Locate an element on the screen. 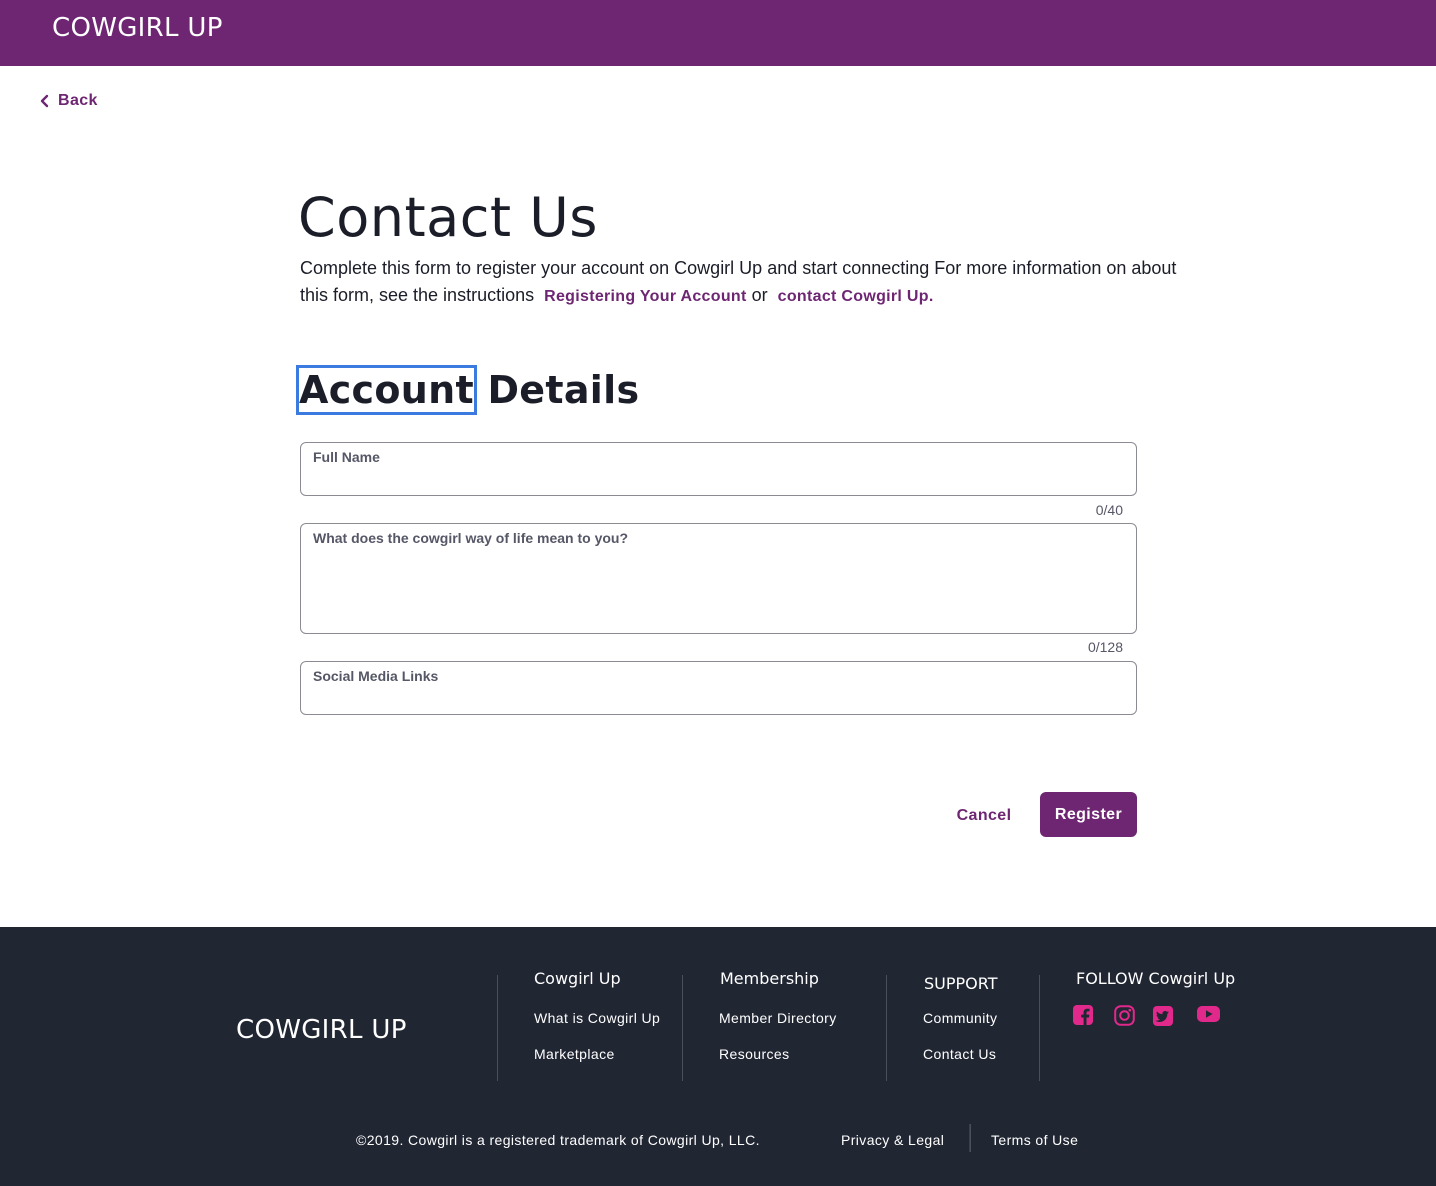 Image resolution: width=1436 pixels, height=1186 pixels. footer-link-community: Community is located at coordinates (960, 1018).